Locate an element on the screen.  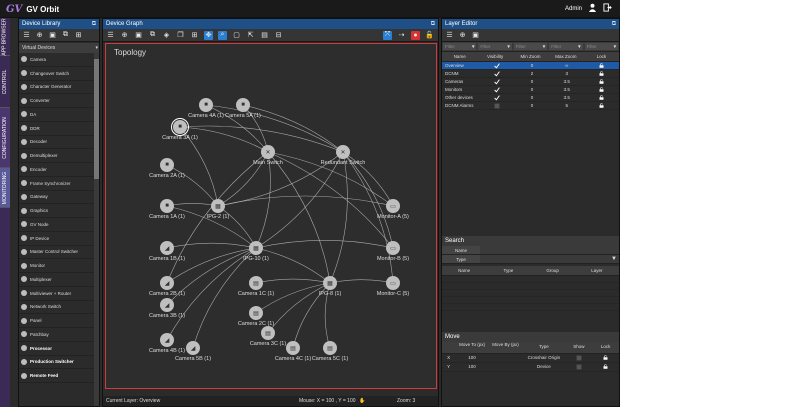
topology-node-cam5c: ▤ Camera 5C (1) is located at coordinates (330, 351).